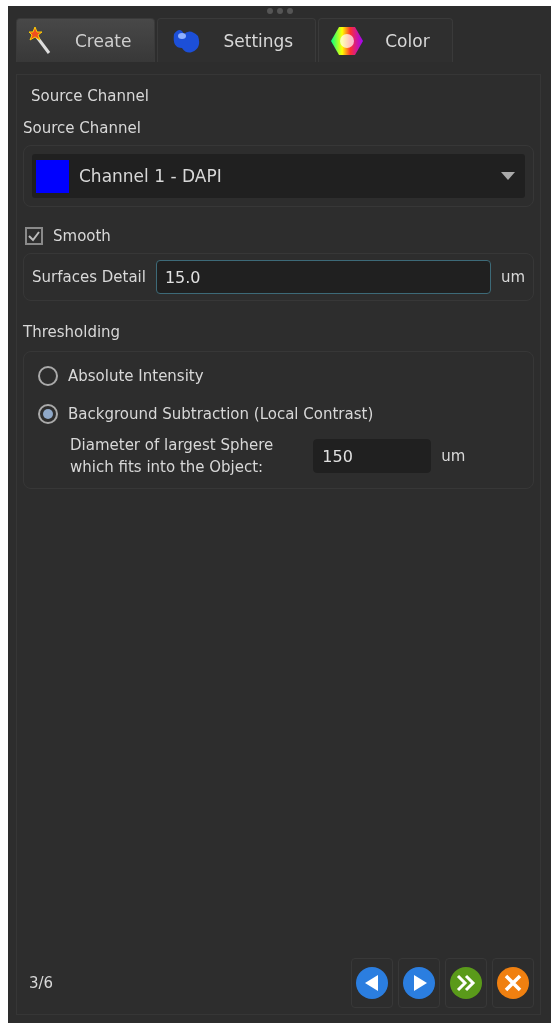 The height and width of the screenshot is (1023, 551). What do you see at coordinates (90, 96) in the screenshot?
I see `section-title: Source Channel` at bounding box center [90, 96].